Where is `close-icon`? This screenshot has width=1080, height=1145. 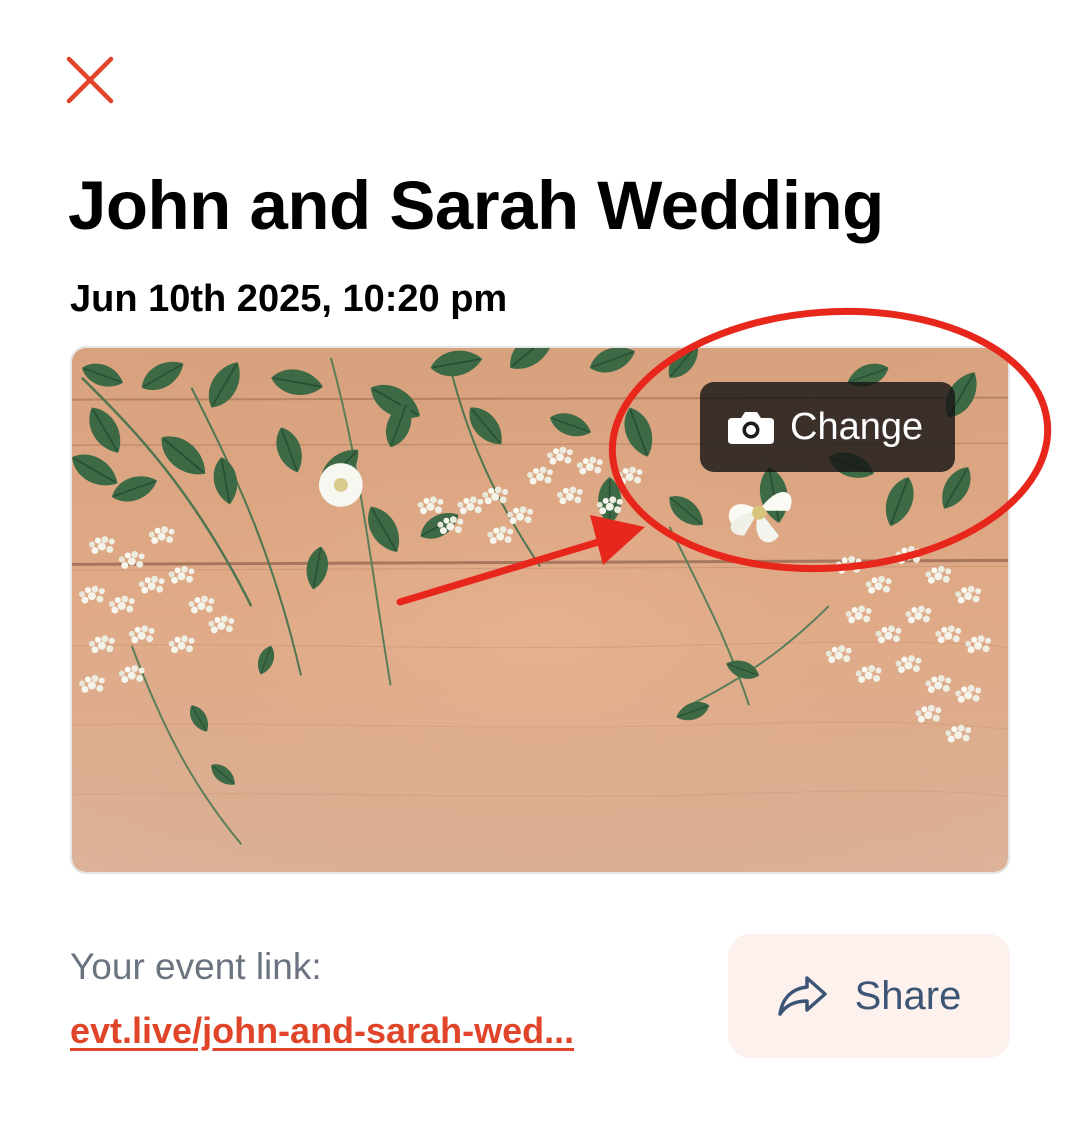
close-icon is located at coordinates (90, 80).